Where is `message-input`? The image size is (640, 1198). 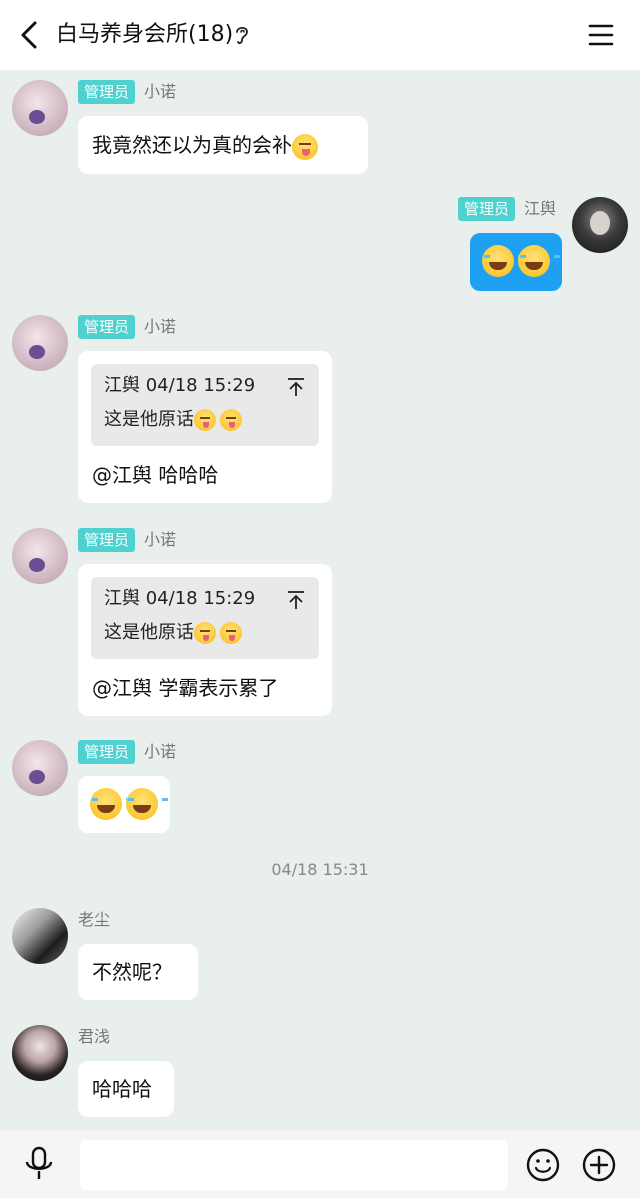
message-input is located at coordinates (294, 1165).